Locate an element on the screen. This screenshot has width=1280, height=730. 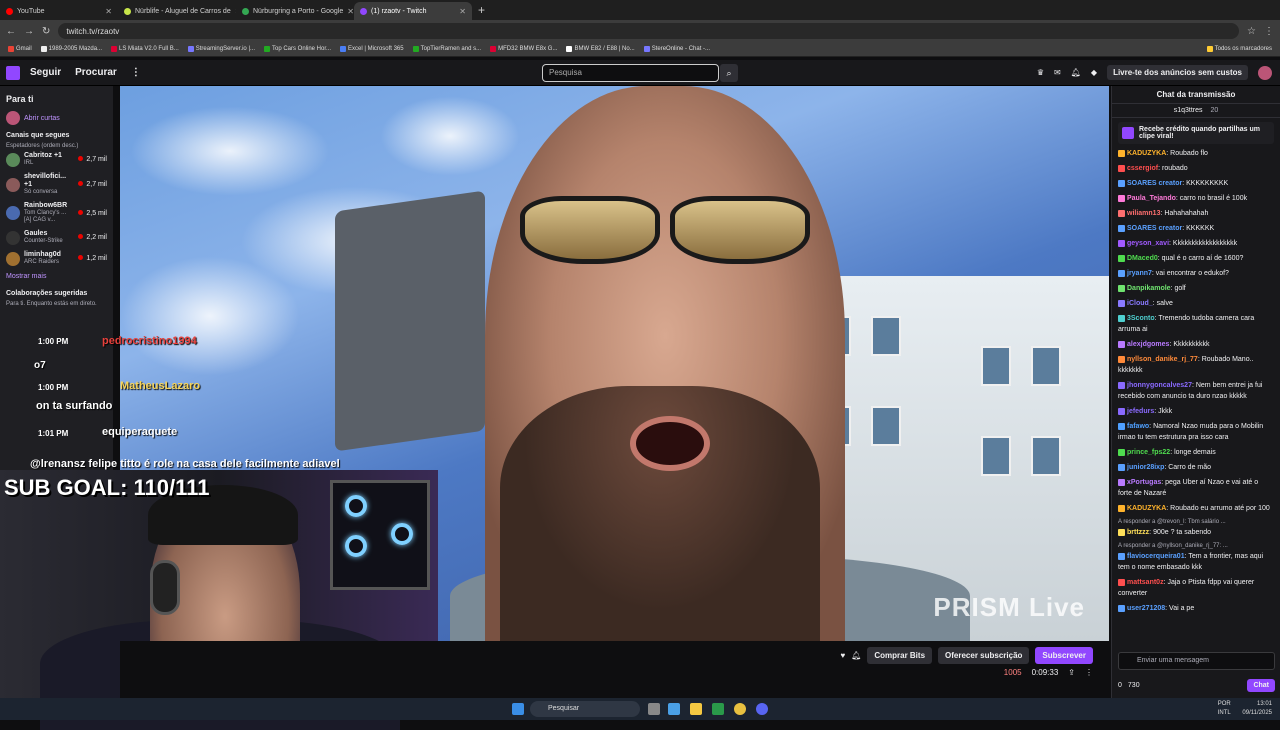
new-tab-button: + is located at coordinates (481, 10).